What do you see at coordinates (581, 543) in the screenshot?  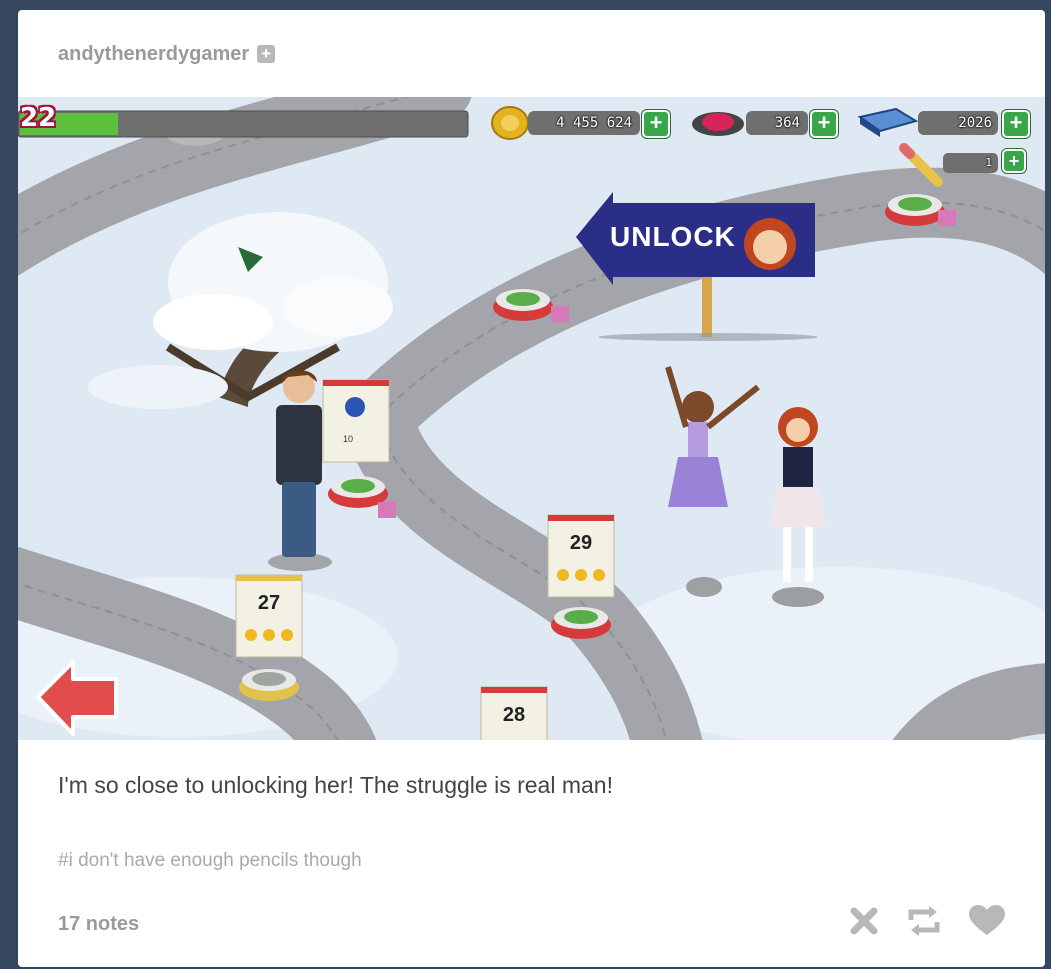 I see `level-29-label: 29` at bounding box center [581, 543].